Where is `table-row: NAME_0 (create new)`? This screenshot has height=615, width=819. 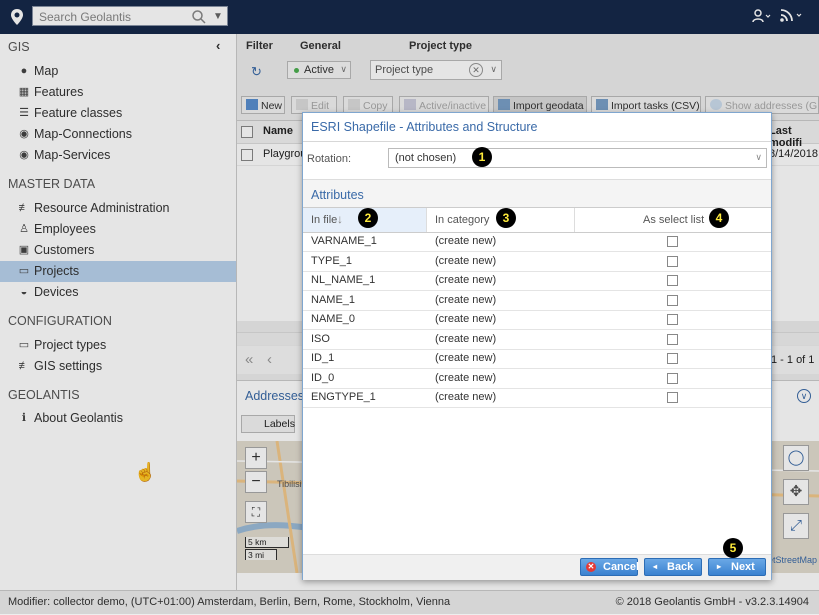
table-row: NAME_0 (create new) is located at coordinates (537, 320).